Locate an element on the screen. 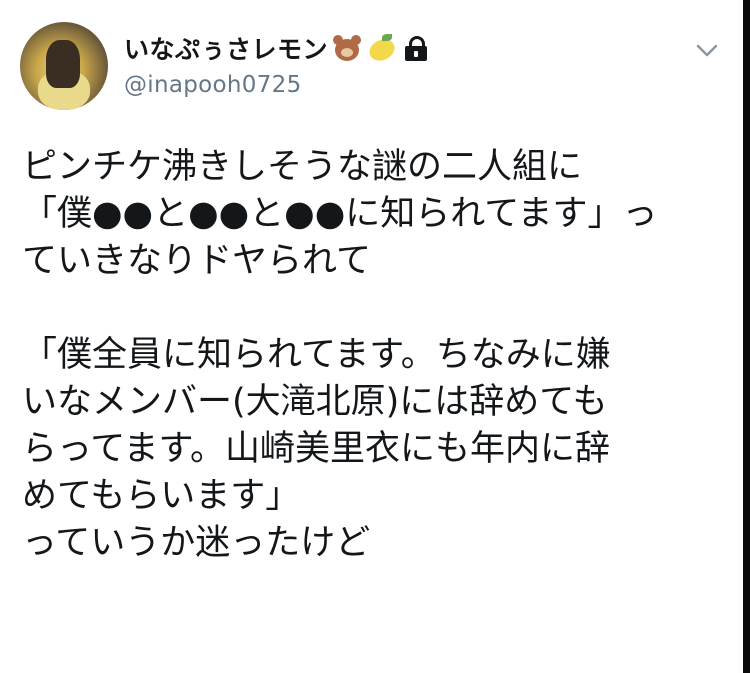 The width and height of the screenshot is (750, 673). tweet-line: ていきなりドヤられて is located at coordinates (196, 261).